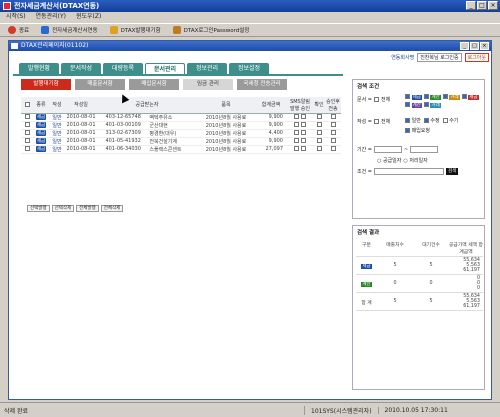 This screenshot has height=417, width=500. I want to click on menu-start: 시작(S), so click(16, 17).